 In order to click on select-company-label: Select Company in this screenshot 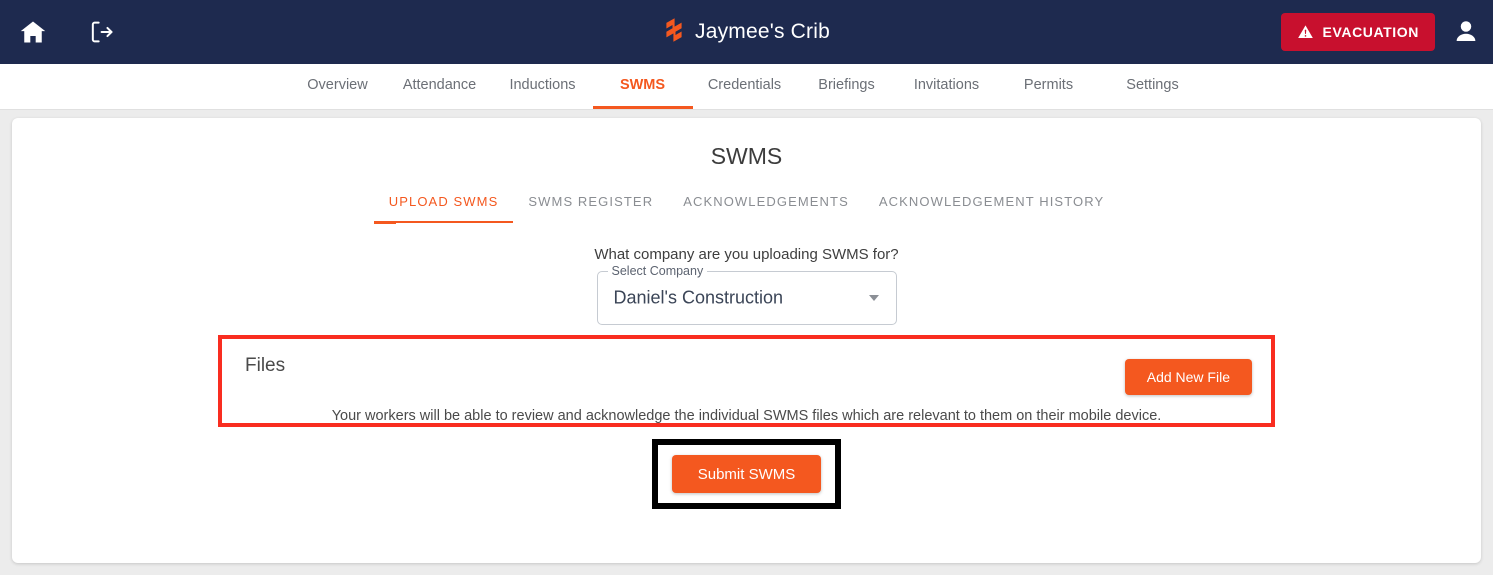, I will do `click(657, 271)`.